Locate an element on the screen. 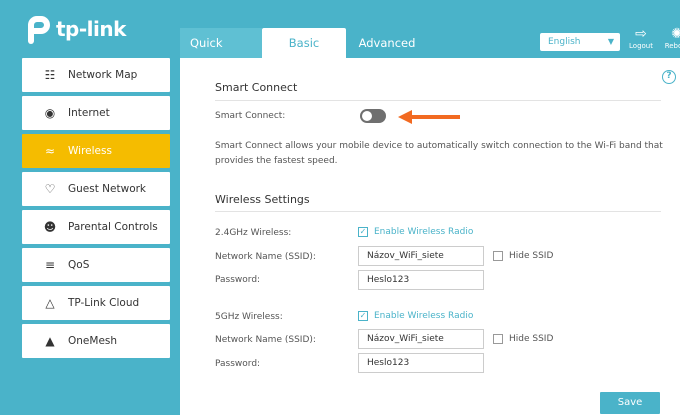 The image size is (680, 415). annotation-arrow-icon is located at coordinates (429, 117).